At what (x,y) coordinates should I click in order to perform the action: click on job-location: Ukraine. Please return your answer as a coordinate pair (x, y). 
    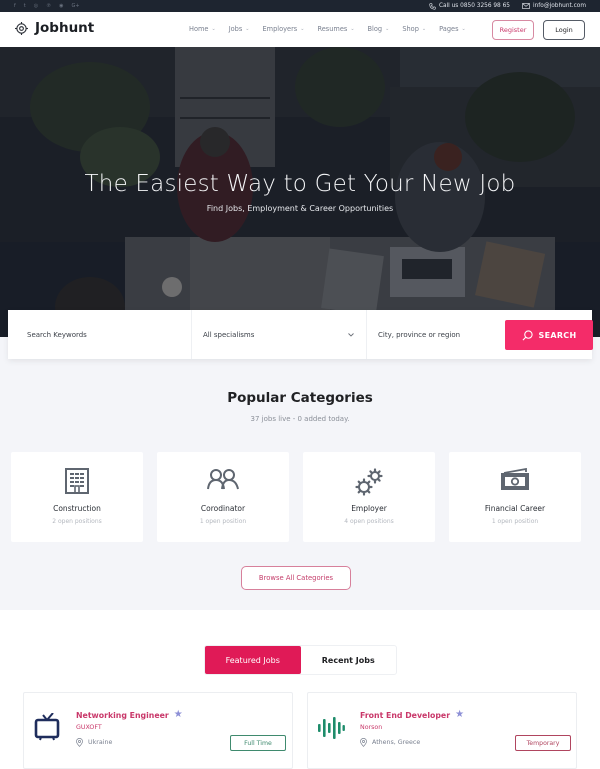
    Looking at the image, I should click on (94, 742).